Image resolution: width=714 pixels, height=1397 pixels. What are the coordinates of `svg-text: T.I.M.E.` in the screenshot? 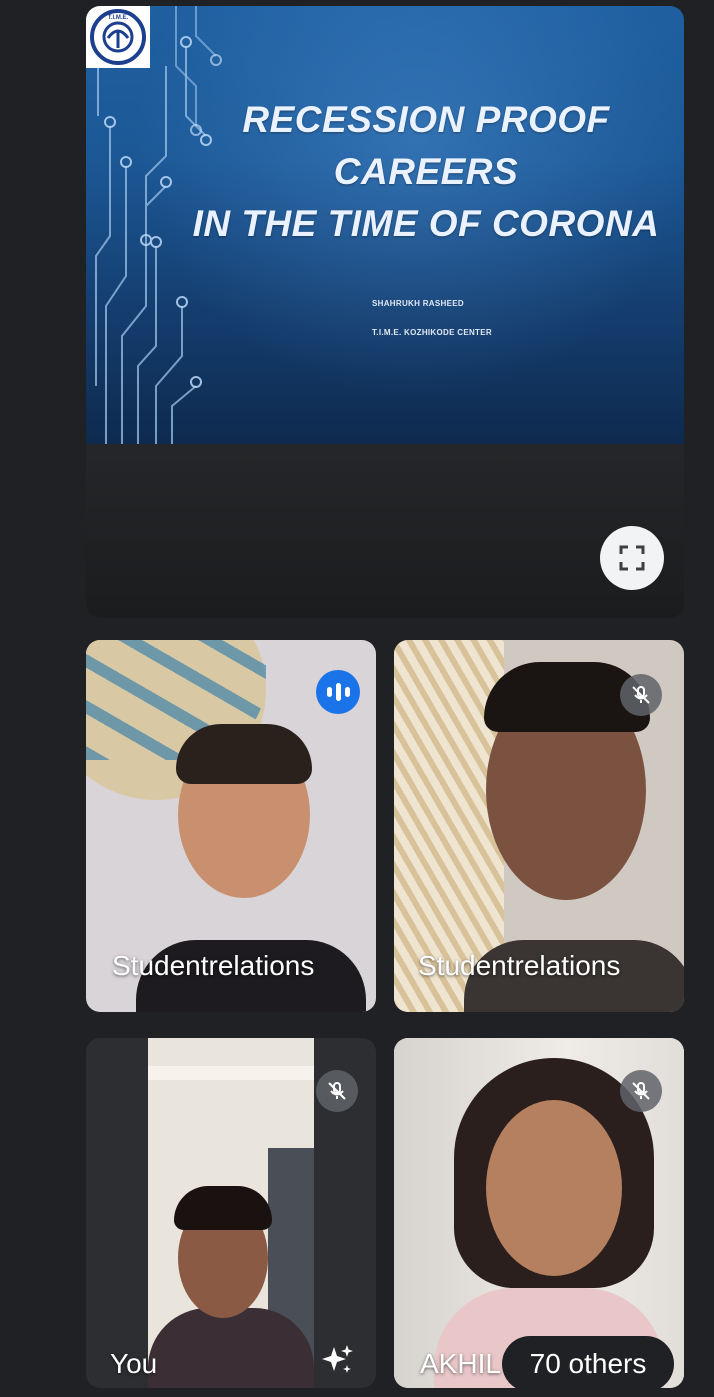 It's located at (118, 18).